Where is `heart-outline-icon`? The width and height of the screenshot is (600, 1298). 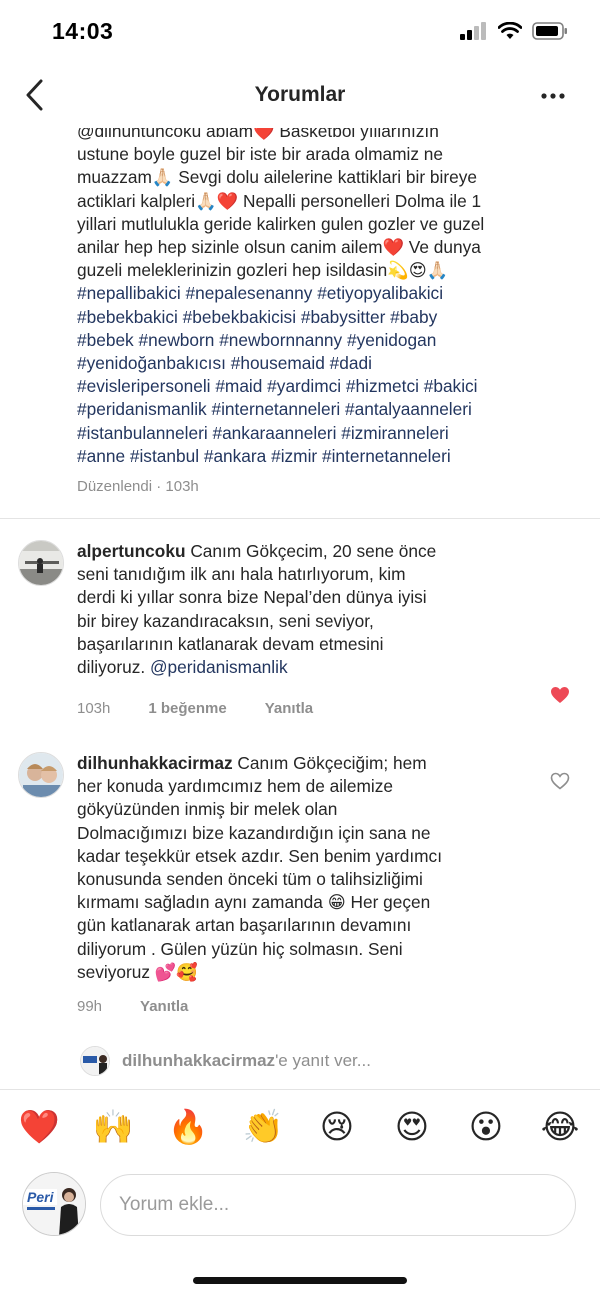 heart-outline-icon is located at coordinates (560, 781).